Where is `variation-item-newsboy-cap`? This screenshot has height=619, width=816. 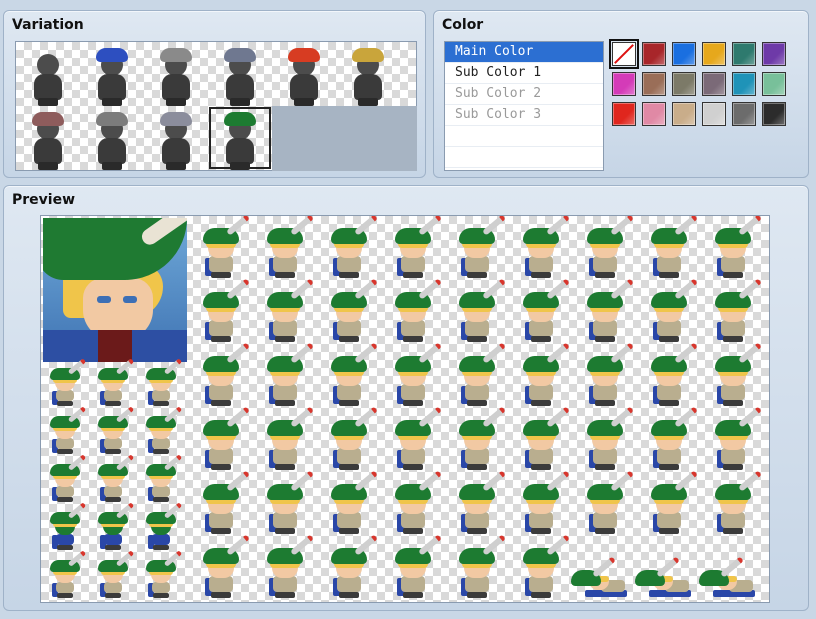
variation-item-newsboy-cap is located at coordinates (48, 138).